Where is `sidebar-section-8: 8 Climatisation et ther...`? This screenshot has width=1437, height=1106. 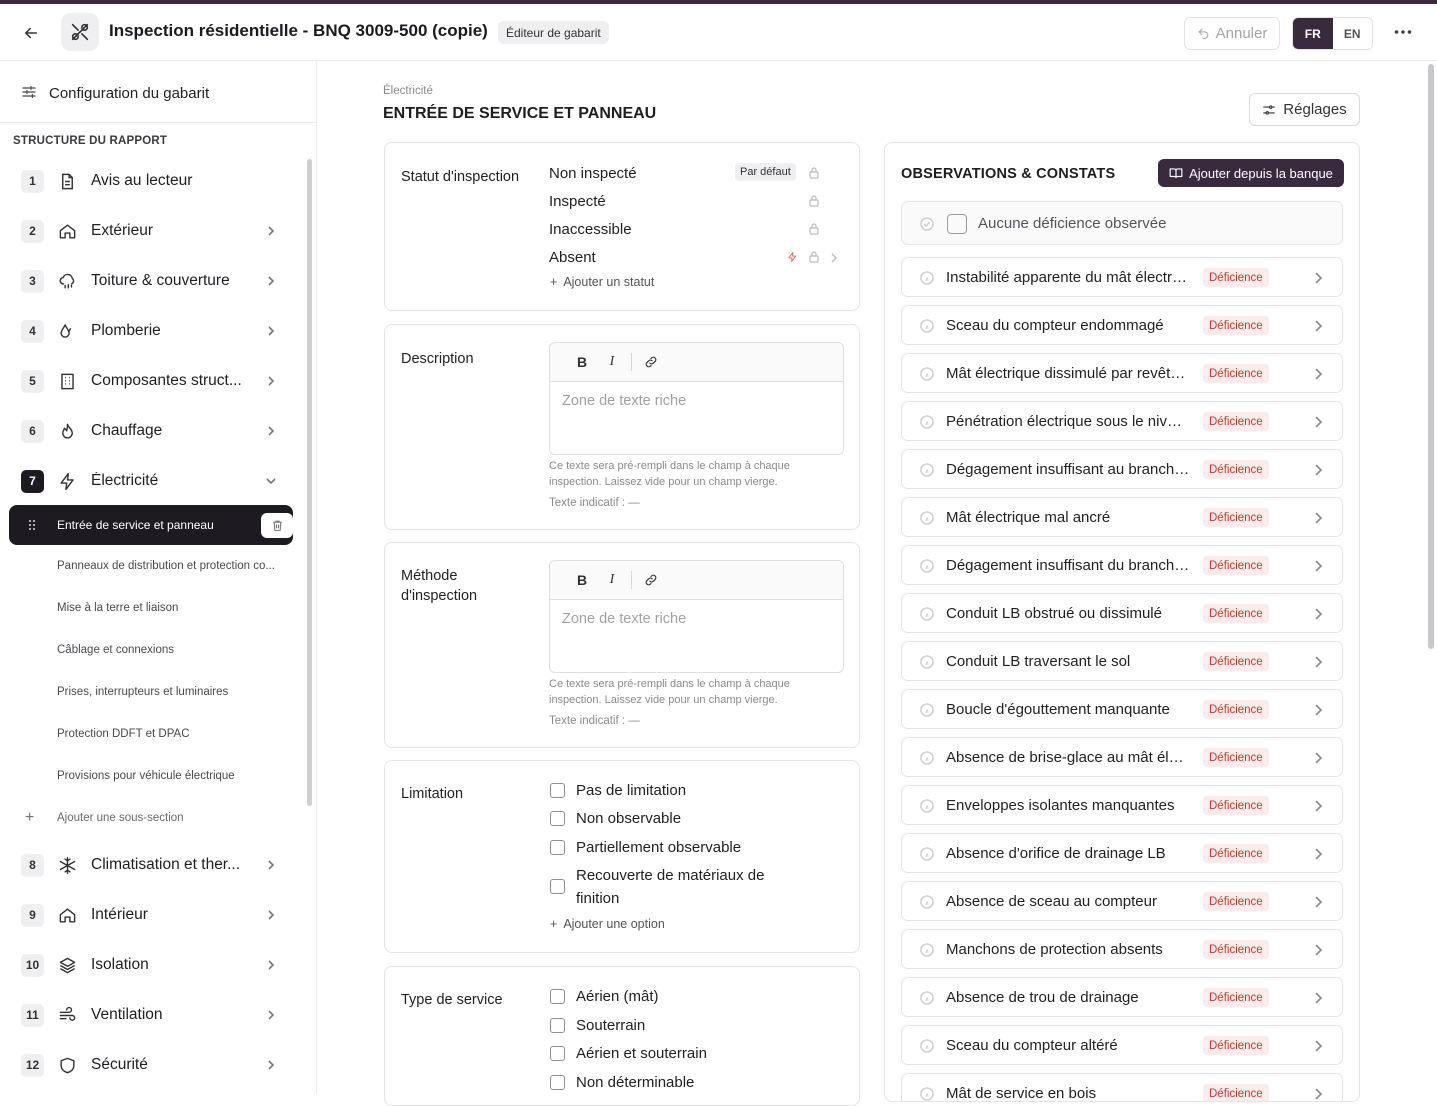 sidebar-section-8: 8 Climatisation et ther... is located at coordinates (151, 865).